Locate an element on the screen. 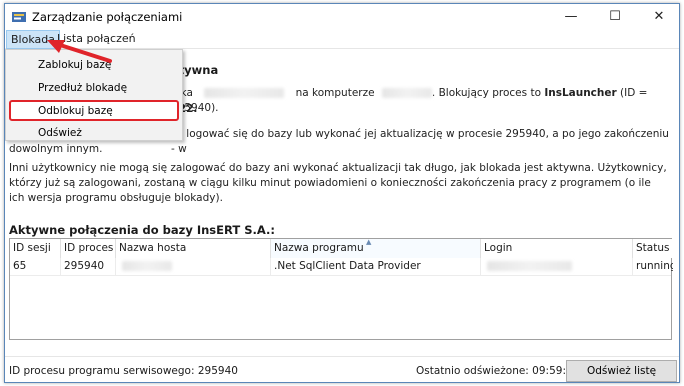  col-header-status: Status is located at coordinates (653, 248).